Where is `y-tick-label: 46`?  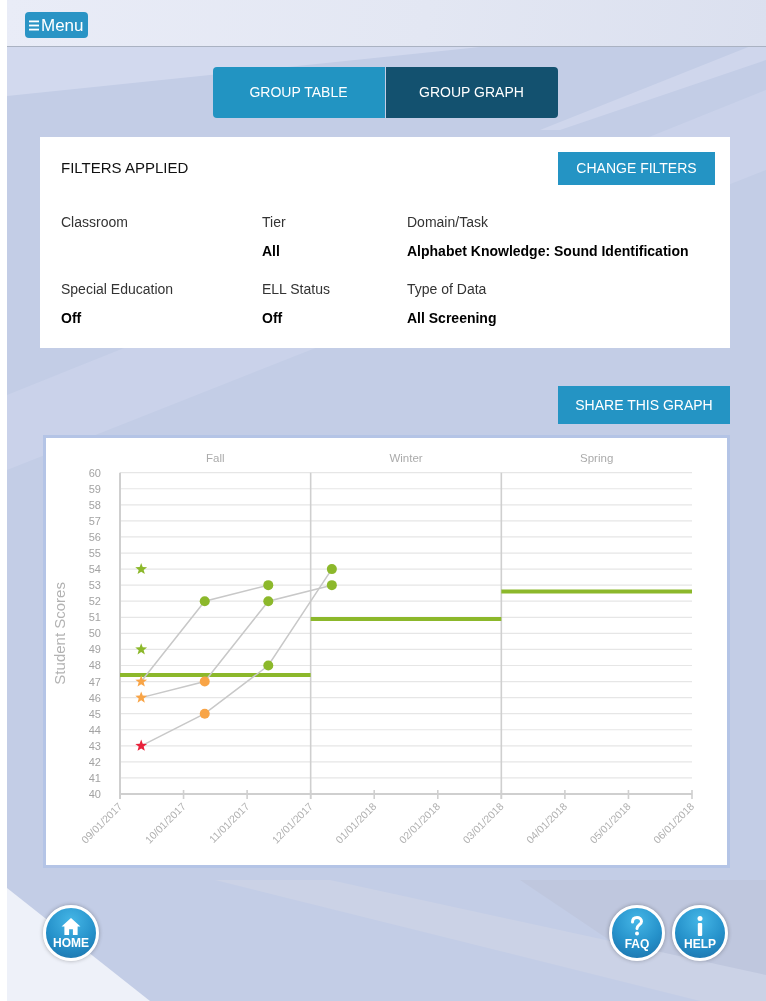 y-tick-label: 46 is located at coordinates (94, 697).